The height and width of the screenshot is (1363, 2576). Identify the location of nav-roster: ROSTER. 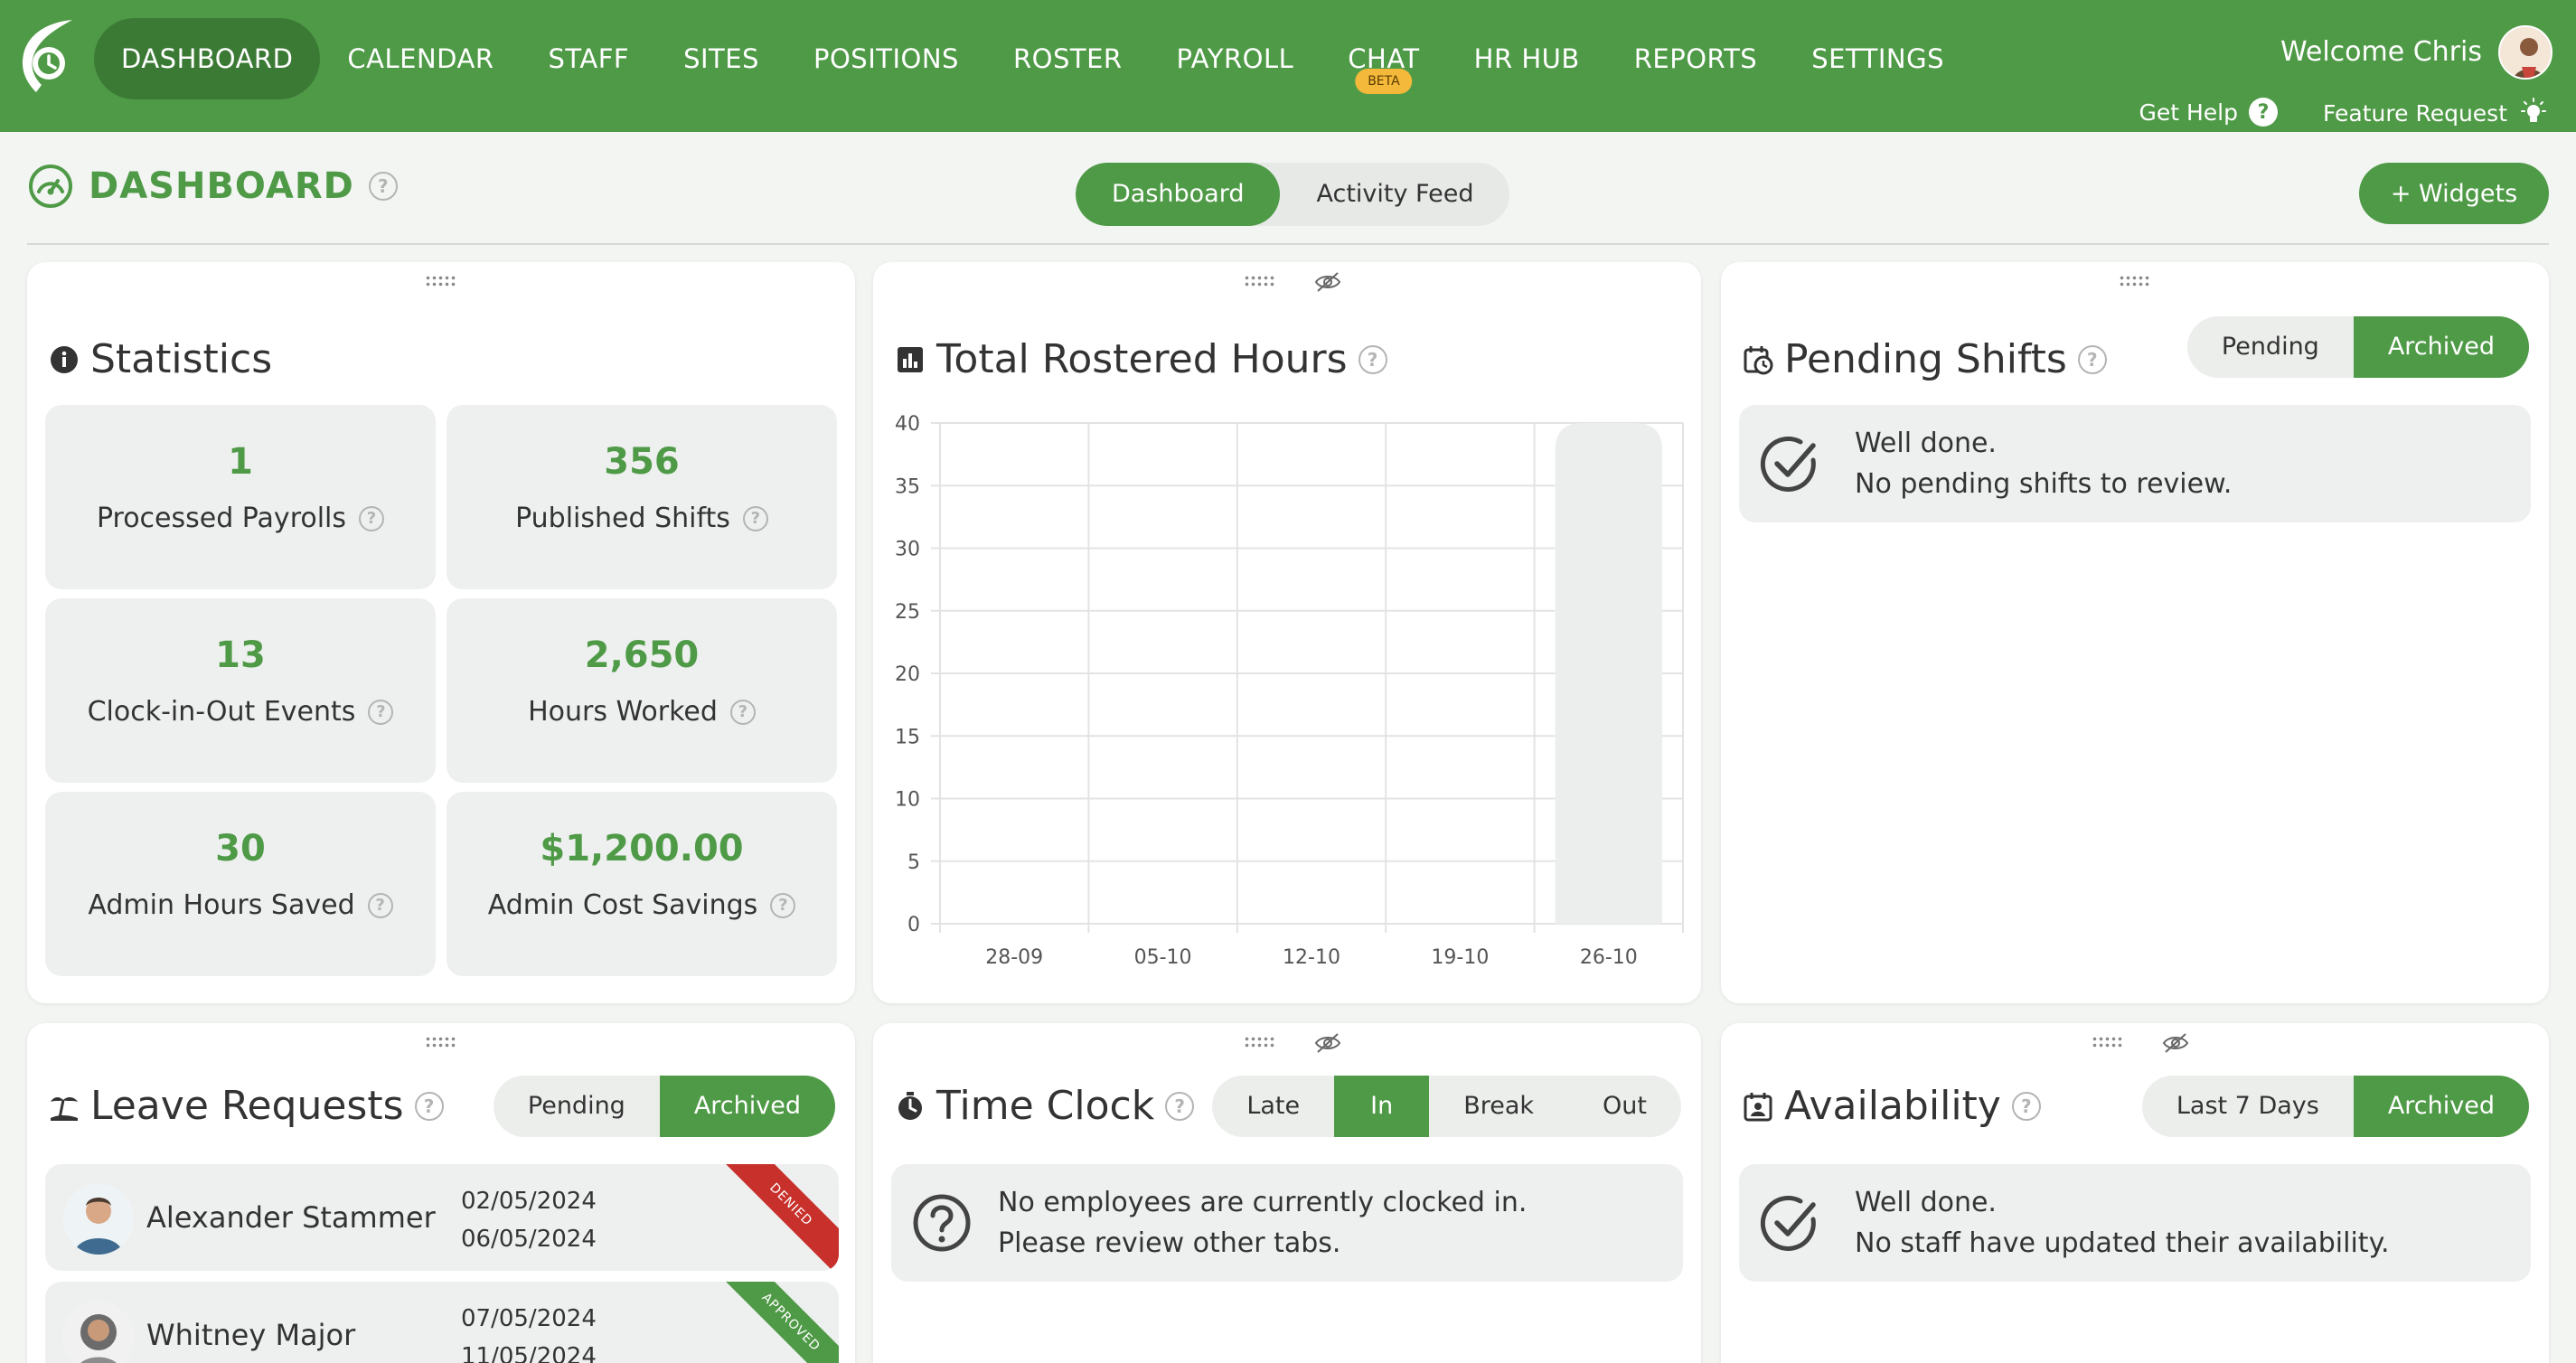
(1068, 59).